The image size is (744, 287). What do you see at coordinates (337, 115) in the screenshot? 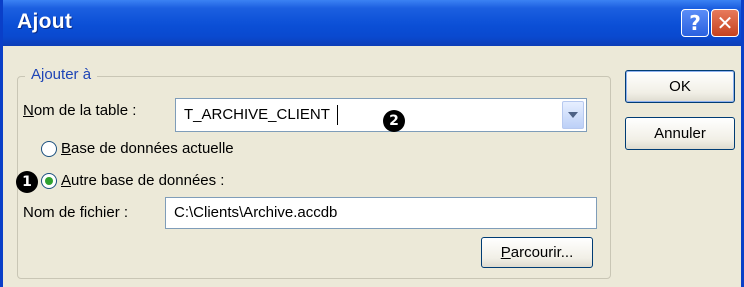
I see `text-caret` at bounding box center [337, 115].